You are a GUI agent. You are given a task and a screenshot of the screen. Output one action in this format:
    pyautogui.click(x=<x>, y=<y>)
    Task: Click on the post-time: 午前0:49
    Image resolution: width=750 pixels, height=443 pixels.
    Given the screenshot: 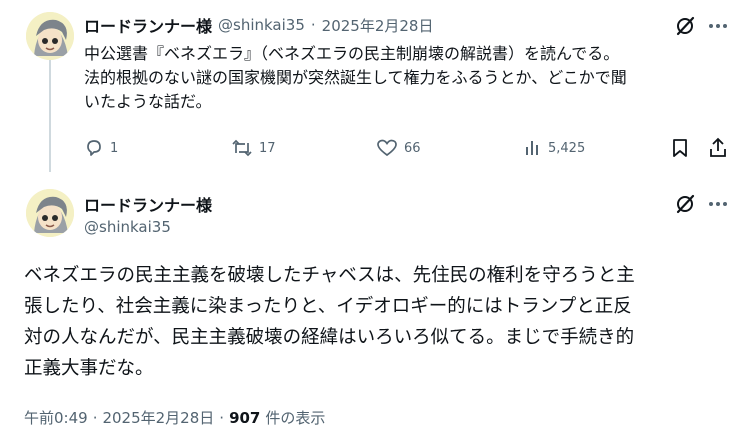 What is the action you would take?
    pyautogui.click(x=56, y=417)
    